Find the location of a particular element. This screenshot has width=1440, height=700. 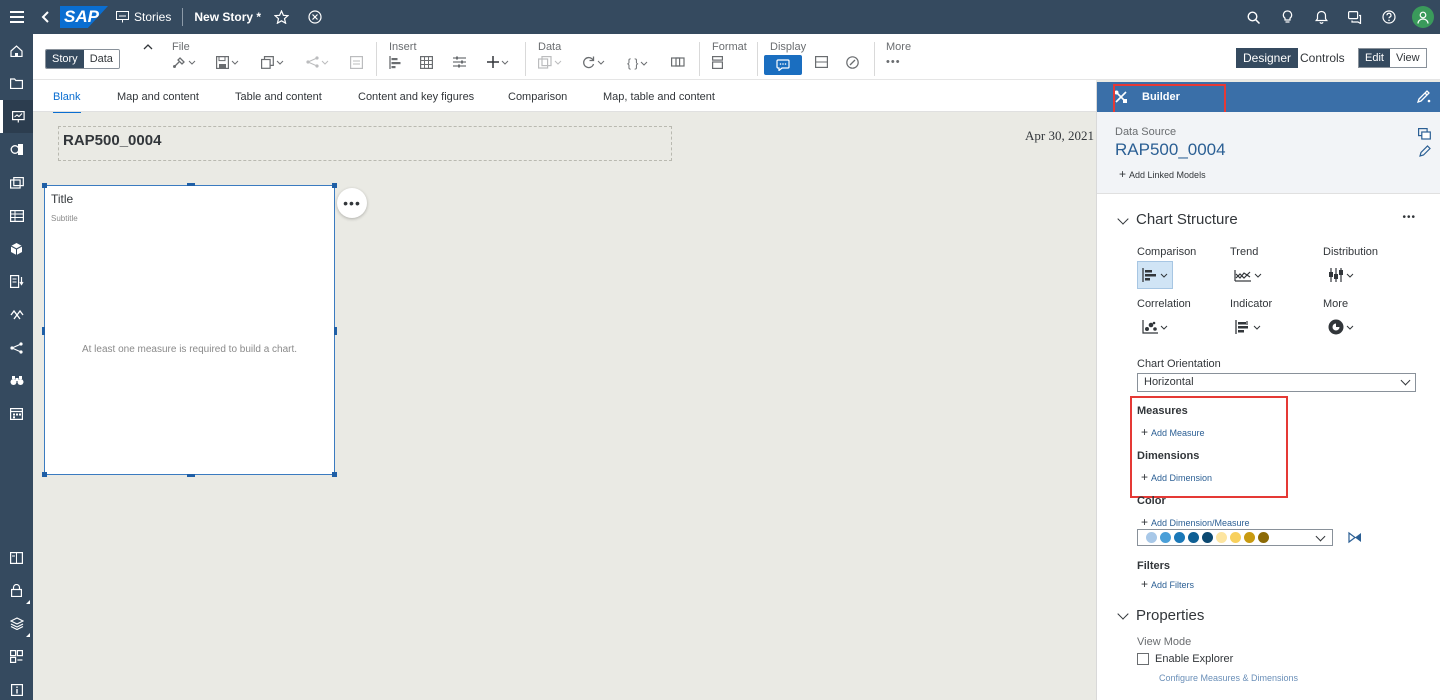

performance-gauge-icon is located at coordinates (852, 62).